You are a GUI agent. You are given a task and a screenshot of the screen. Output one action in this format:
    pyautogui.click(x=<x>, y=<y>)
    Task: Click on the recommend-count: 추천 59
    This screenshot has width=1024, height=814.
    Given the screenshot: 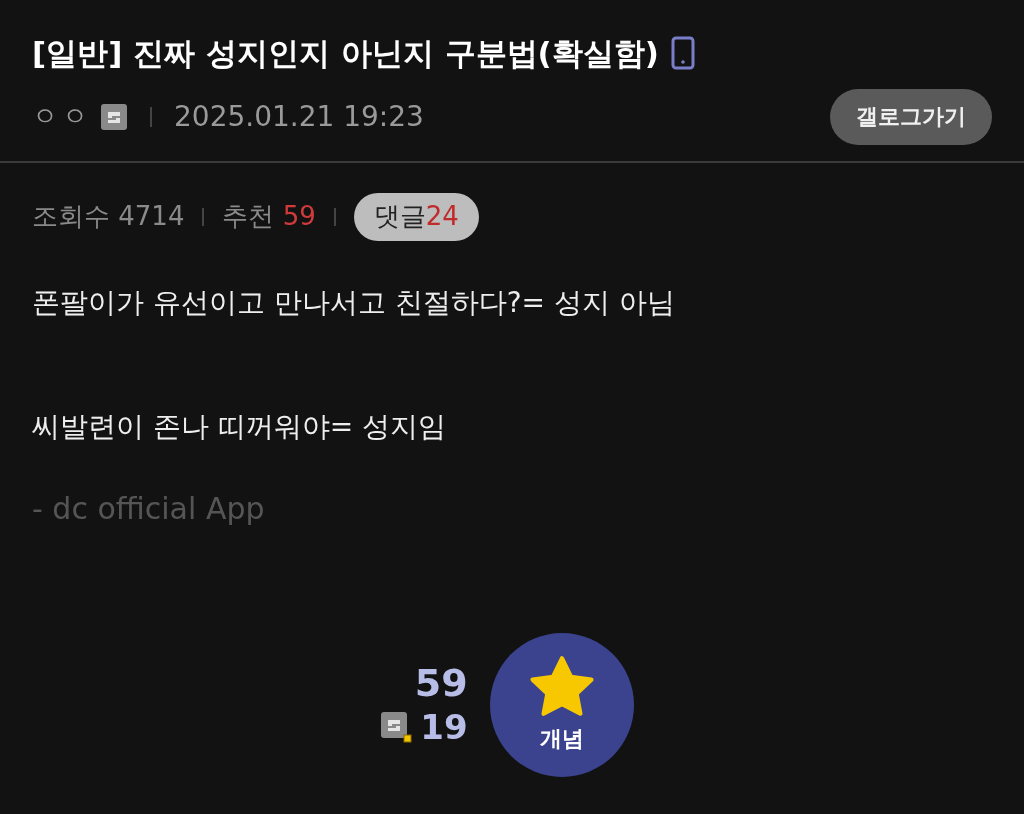 What is the action you would take?
    pyautogui.click(x=269, y=216)
    